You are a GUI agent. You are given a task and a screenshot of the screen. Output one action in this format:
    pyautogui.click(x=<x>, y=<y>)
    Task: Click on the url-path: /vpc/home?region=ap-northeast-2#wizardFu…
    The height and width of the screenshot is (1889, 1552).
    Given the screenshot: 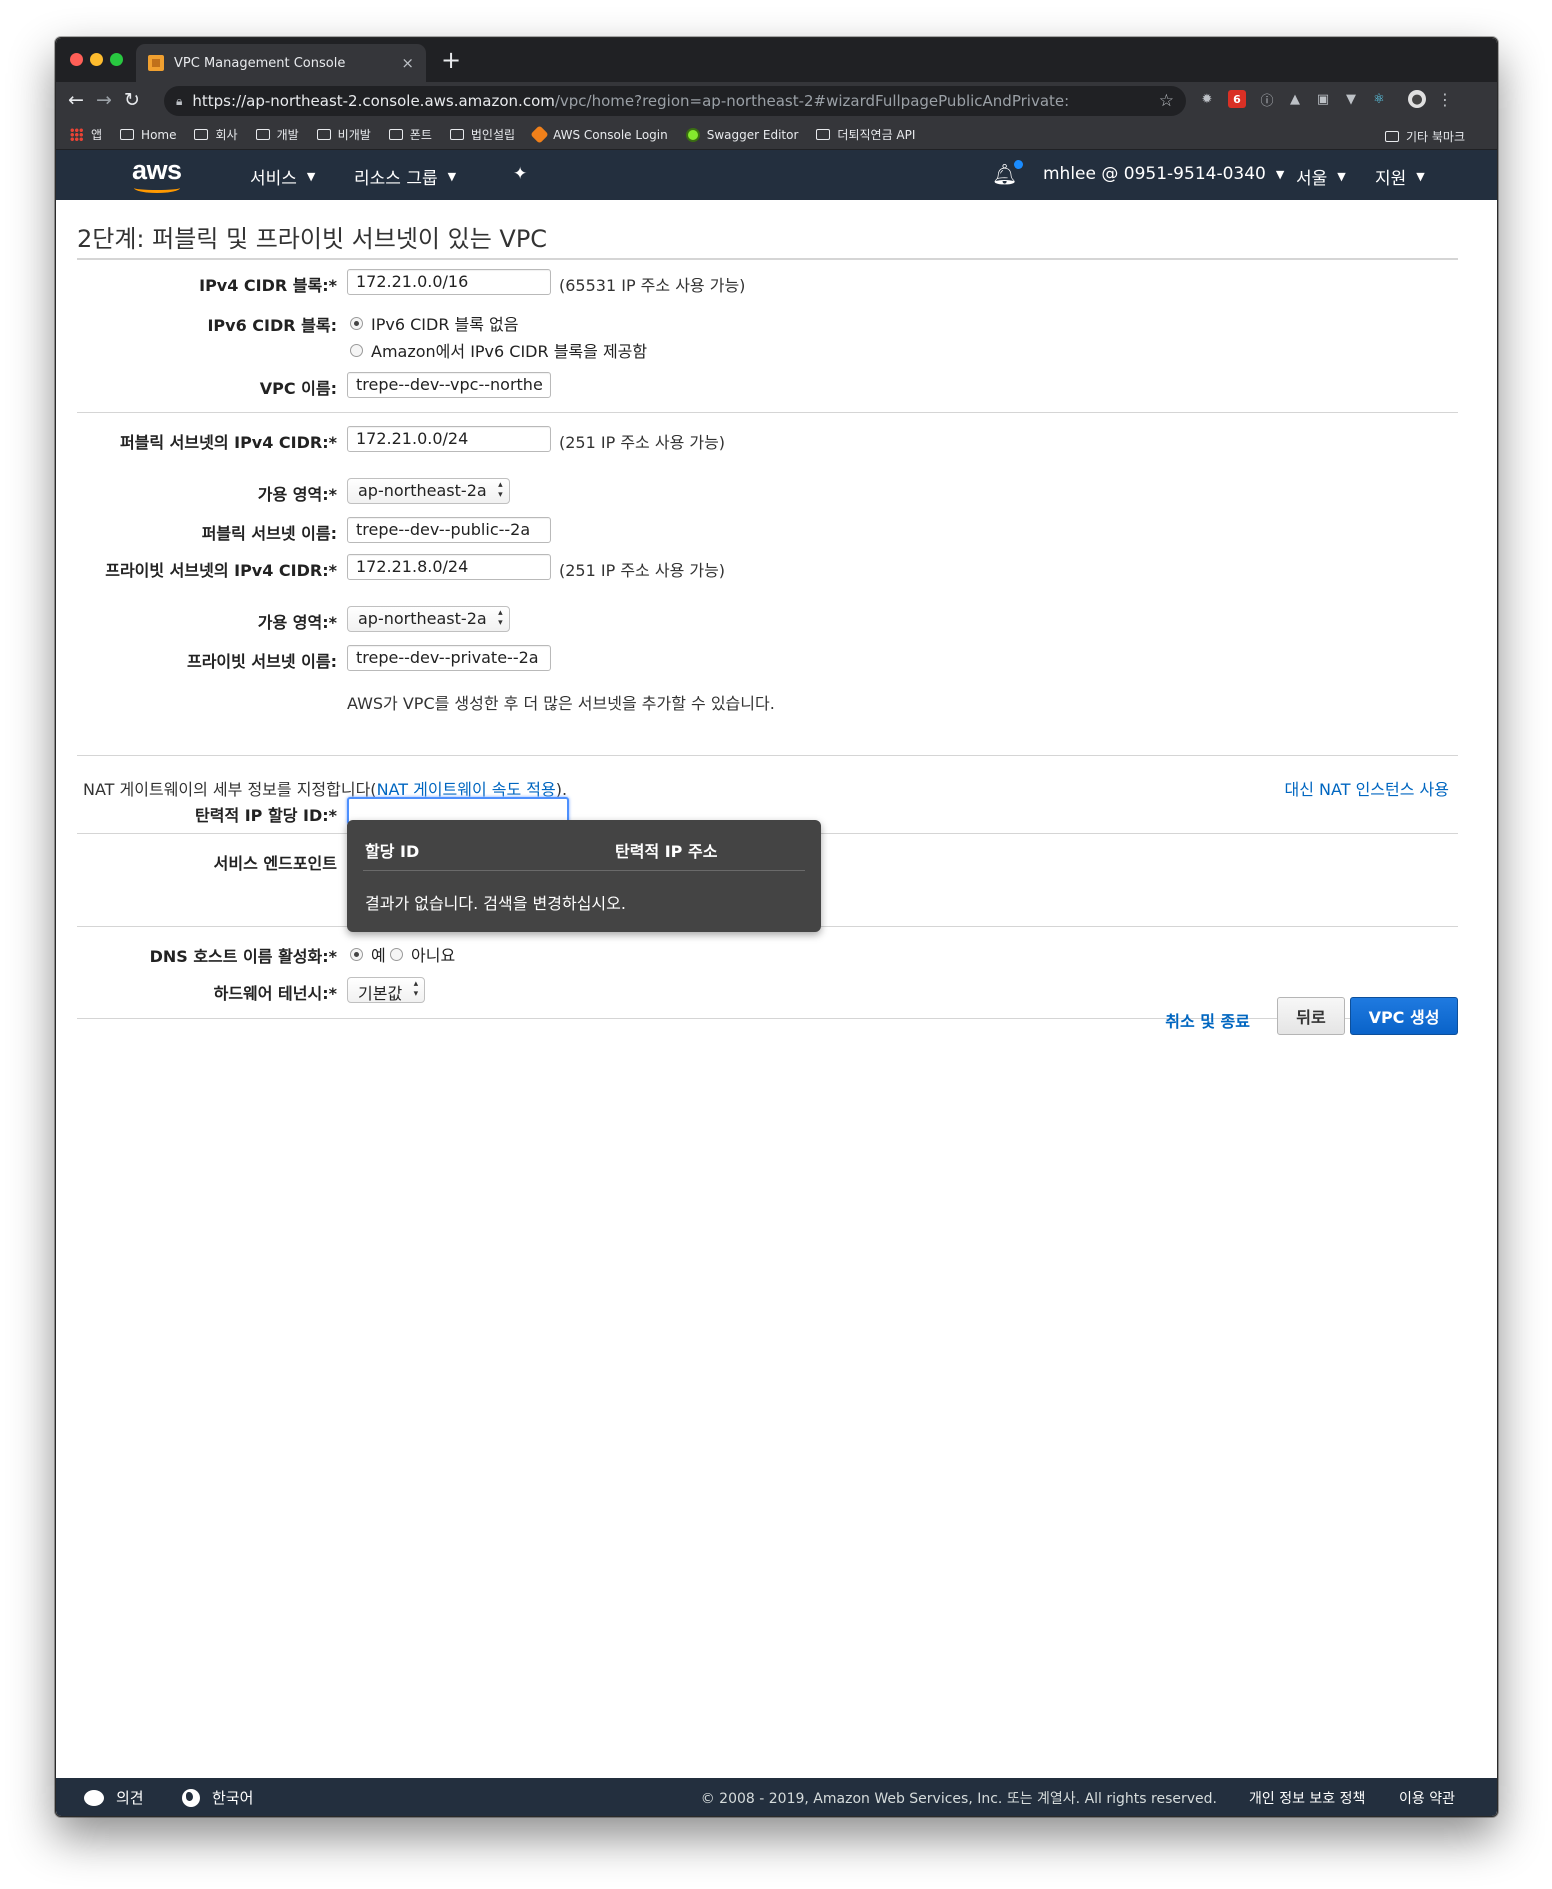 What is the action you would take?
    pyautogui.click(x=812, y=101)
    